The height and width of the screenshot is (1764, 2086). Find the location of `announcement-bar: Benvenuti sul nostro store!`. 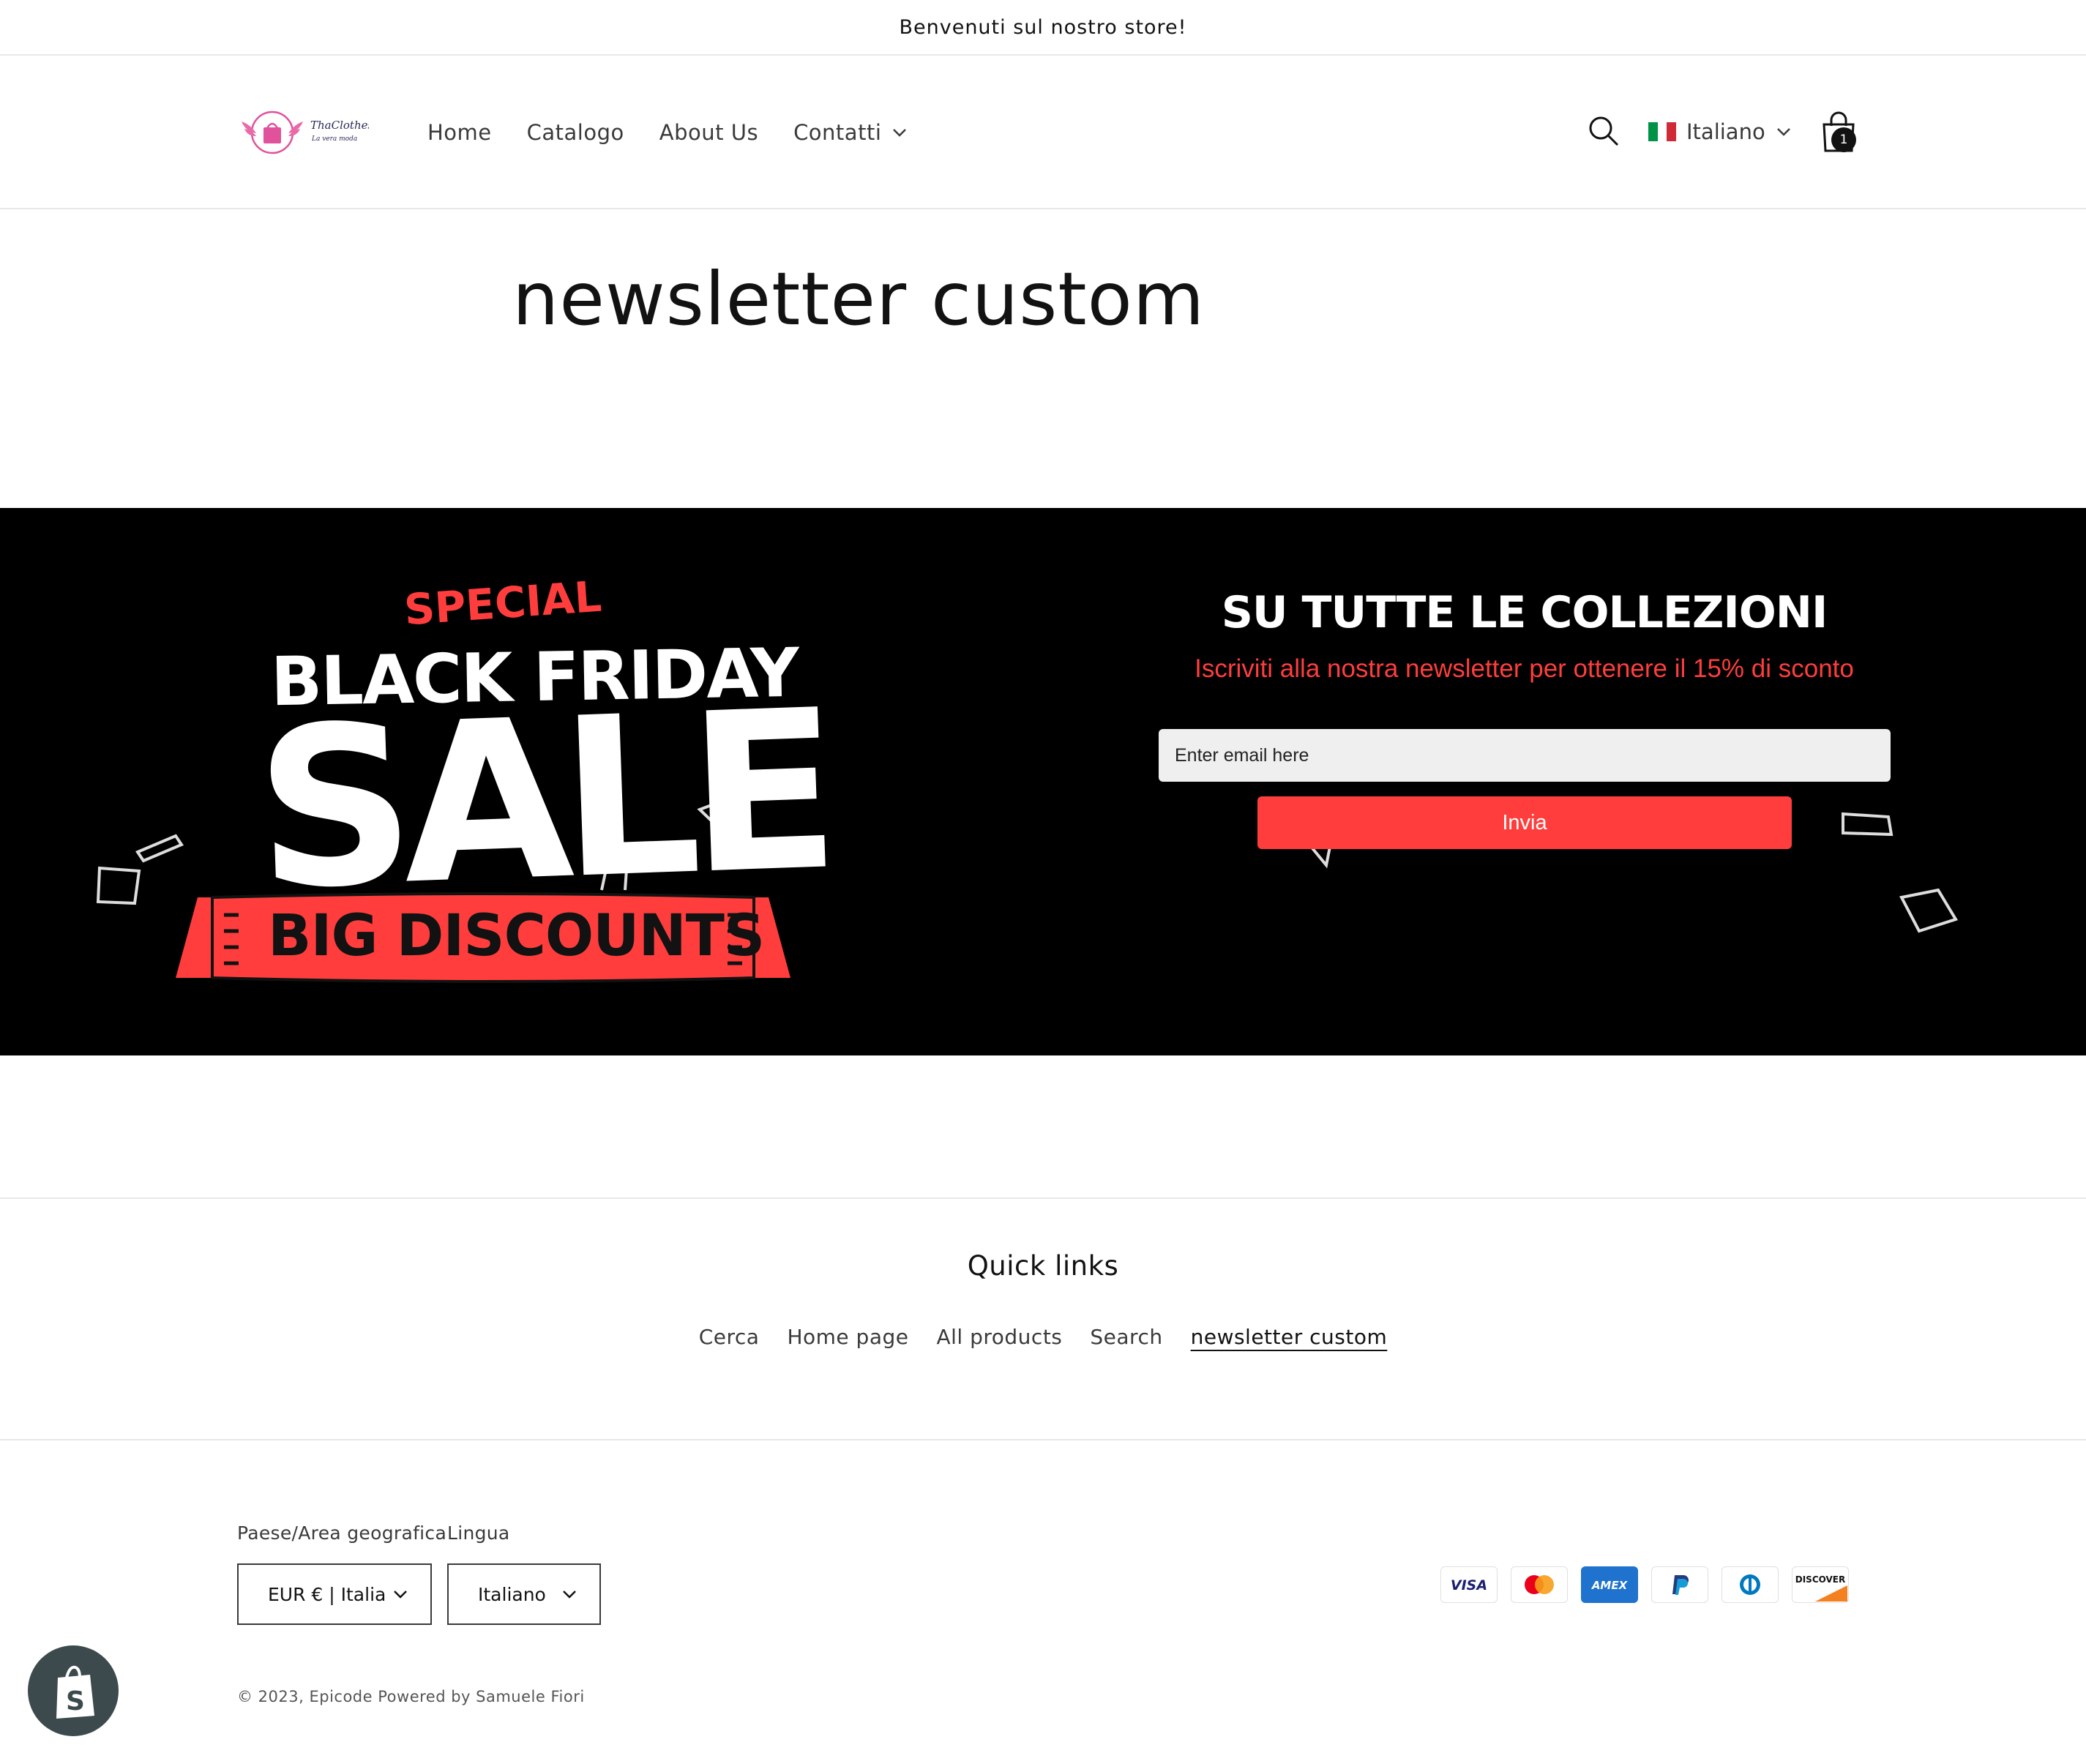

announcement-bar: Benvenuti sul nostro store! is located at coordinates (1043, 28).